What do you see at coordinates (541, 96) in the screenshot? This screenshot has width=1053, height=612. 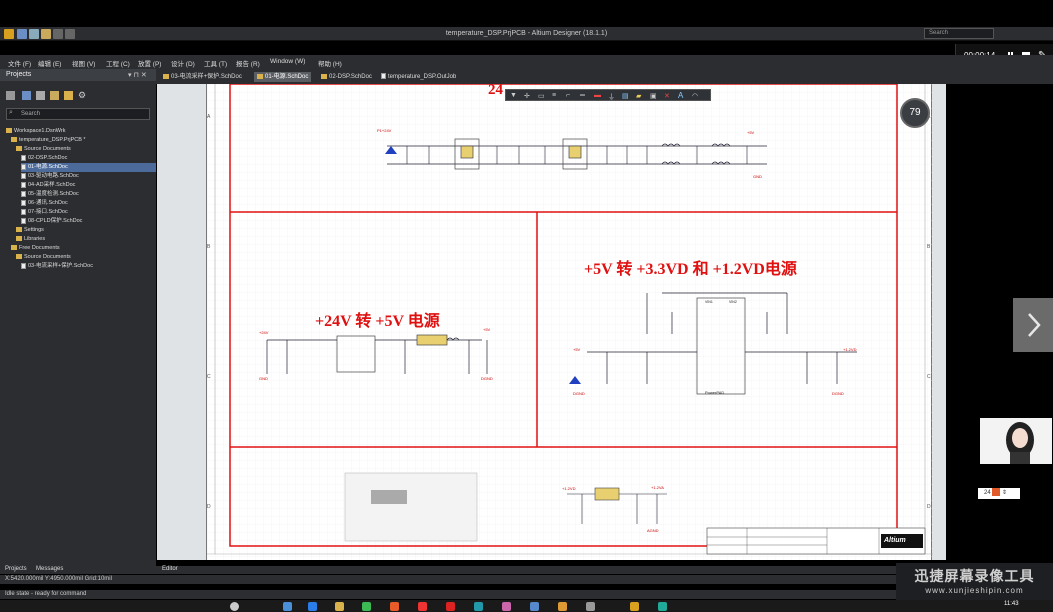 I see `select-icon: ▭` at bounding box center [541, 96].